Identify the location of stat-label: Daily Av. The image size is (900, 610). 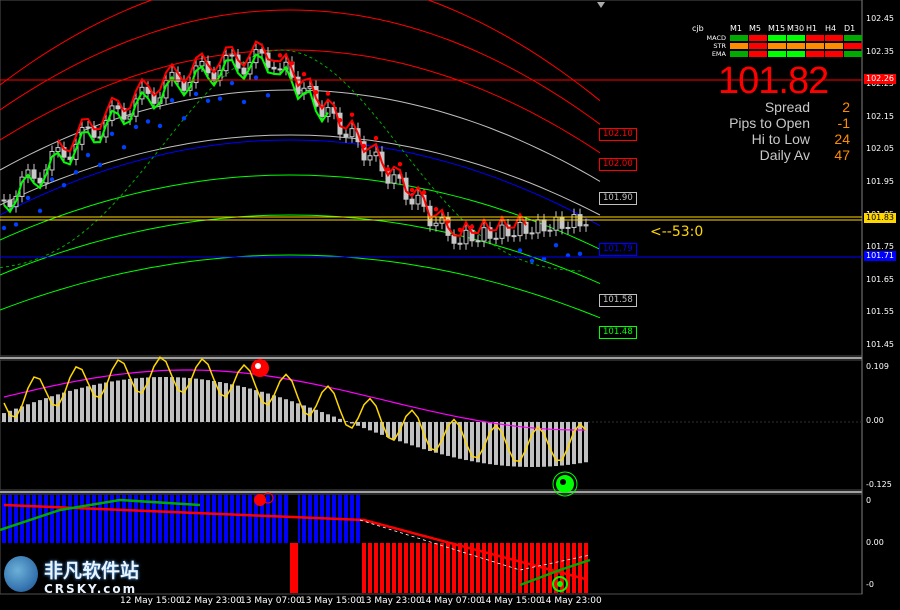
(784, 155).